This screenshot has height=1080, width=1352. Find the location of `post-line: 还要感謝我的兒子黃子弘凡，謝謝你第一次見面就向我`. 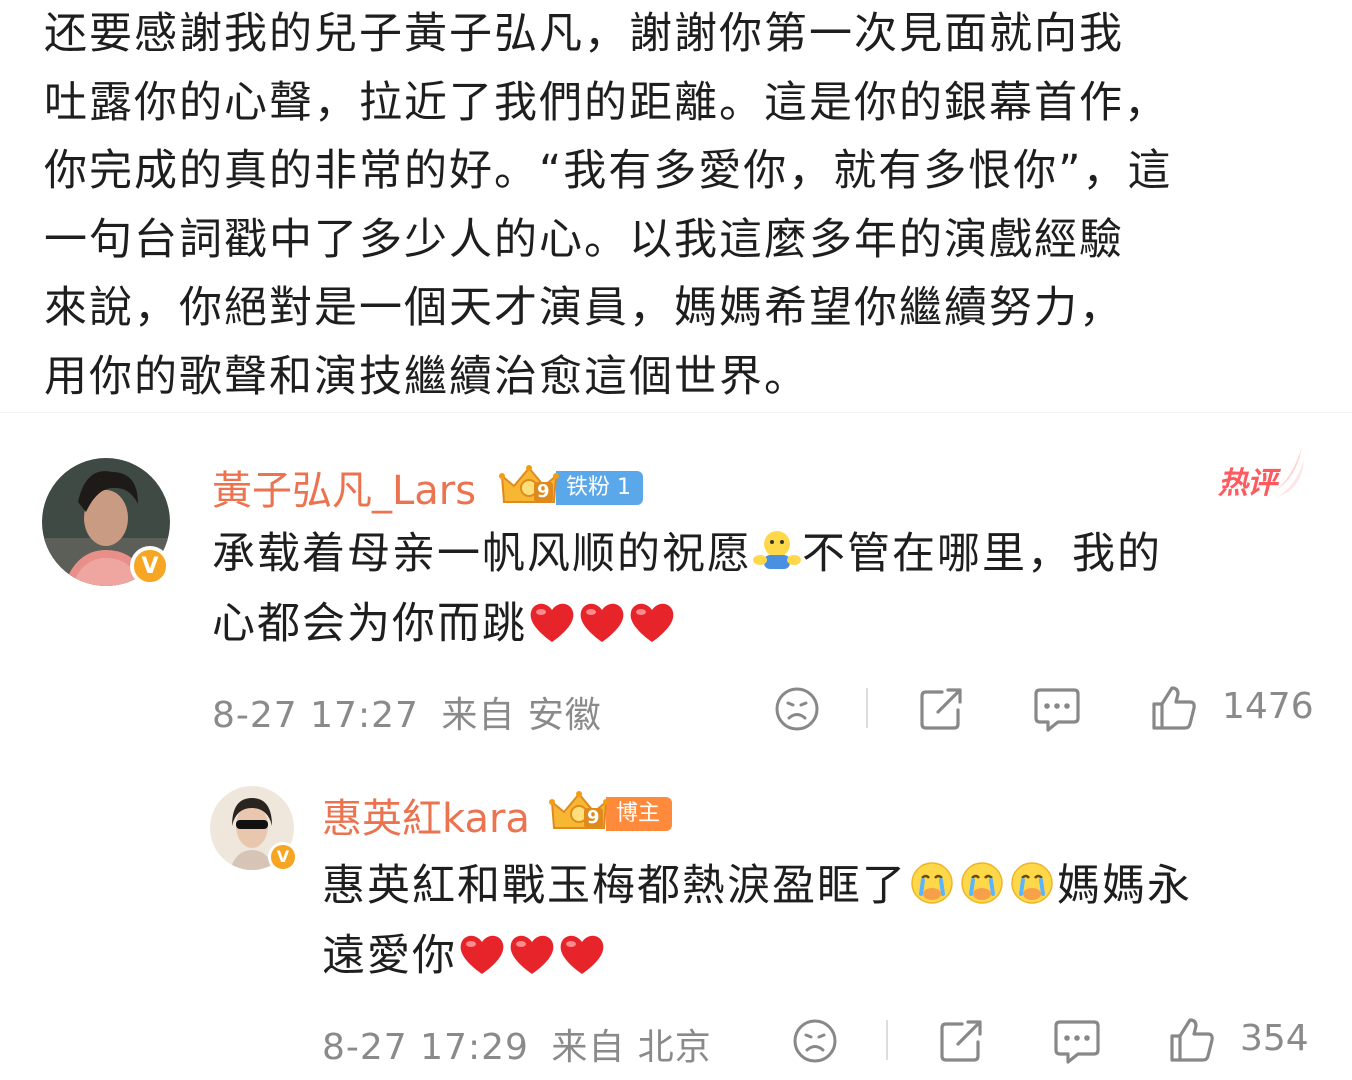

post-line: 还要感謝我的兒子黃子弘凡，謝謝你第一次見面就向我 is located at coordinates (584, 34).